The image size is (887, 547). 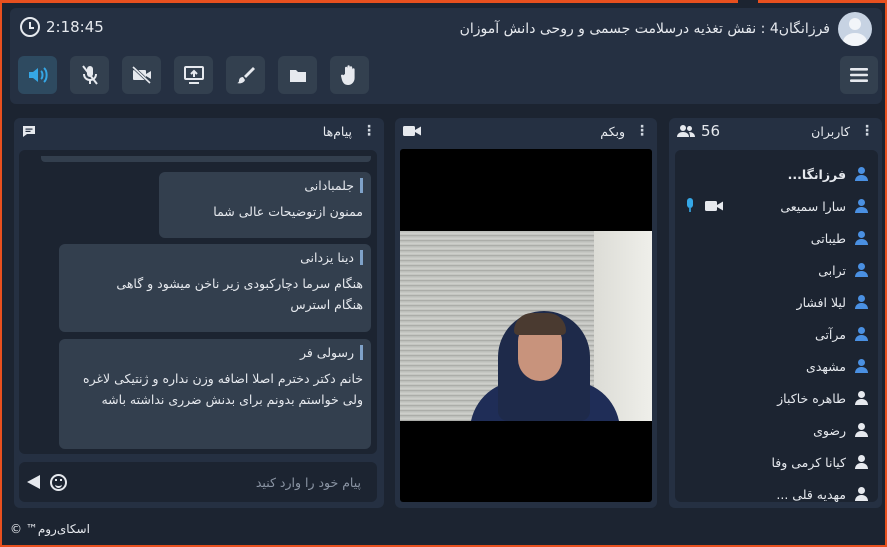 I want to click on webcam-title-group: وبکم ⋮, so click(x=624, y=131).